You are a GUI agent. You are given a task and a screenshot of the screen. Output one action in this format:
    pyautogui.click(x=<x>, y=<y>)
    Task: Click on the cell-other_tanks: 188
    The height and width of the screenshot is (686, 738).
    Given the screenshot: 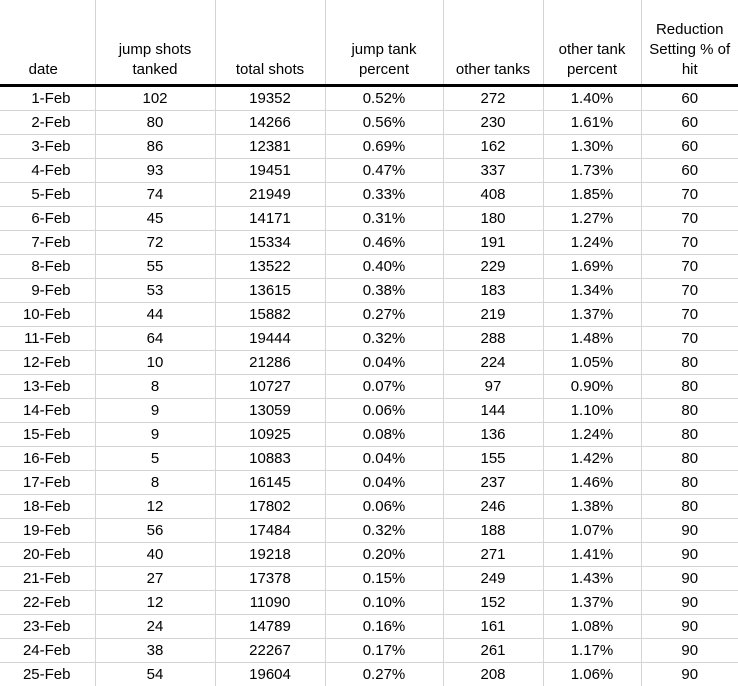 What is the action you would take?
    pyautogui.click(x=493, y=531)
    